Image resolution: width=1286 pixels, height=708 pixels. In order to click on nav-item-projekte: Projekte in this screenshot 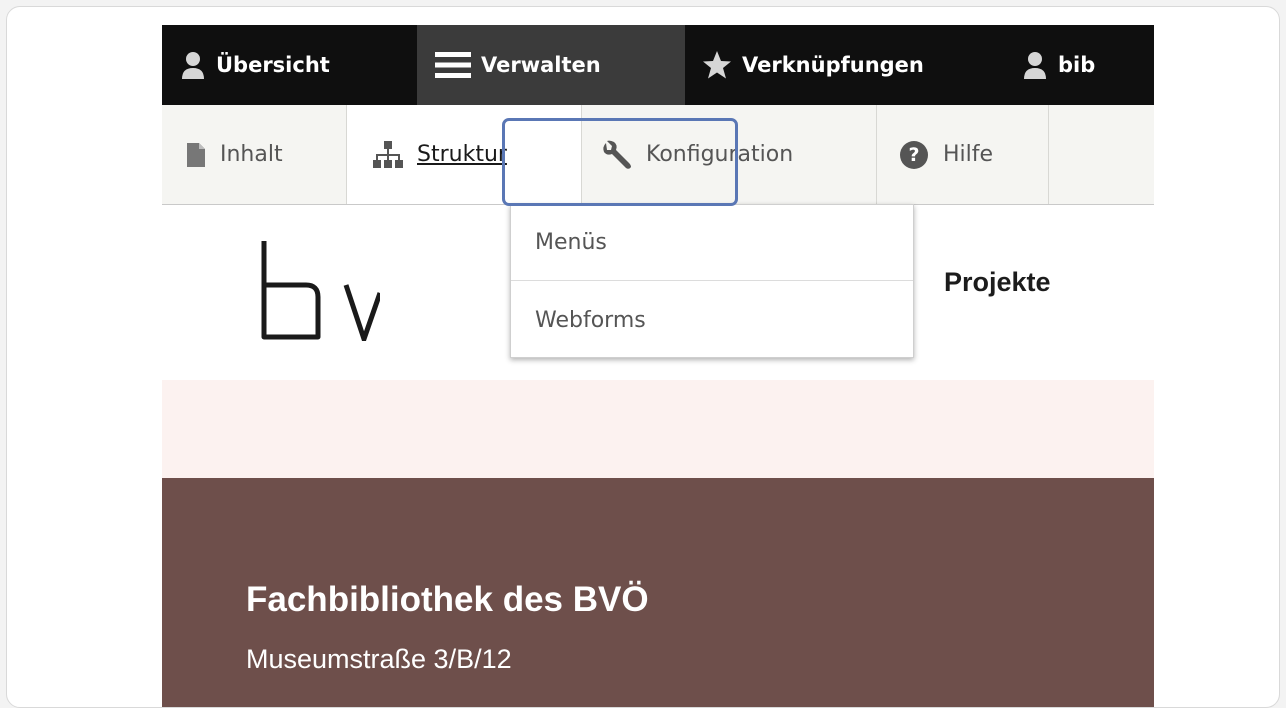, I will do `click(997, 282)`.